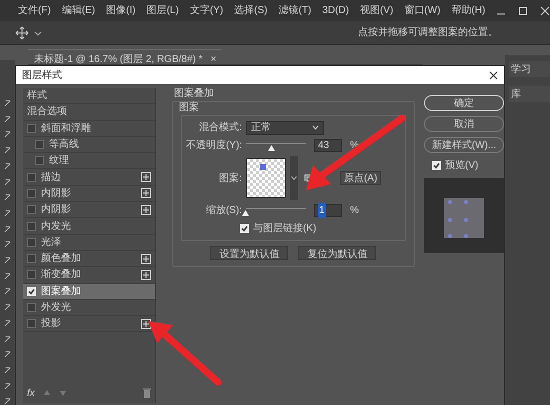 Image resolution: width=550 pixels, height=405 pixels. What do you see at coordinates (428, 33) in the screenshot?
I see `hint-text: 点按并拖移可调整图案的位置。` at bounding box center [428, 33].